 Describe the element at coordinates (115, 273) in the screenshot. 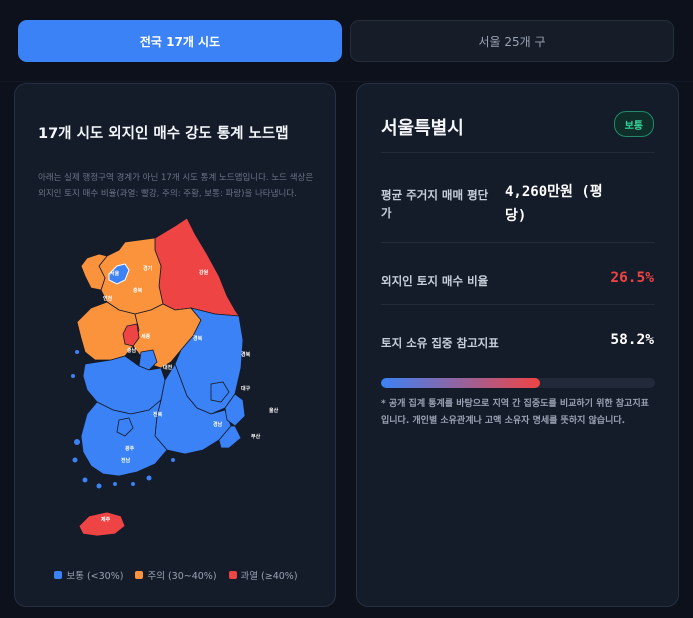

I see `label-seoul: 서울` at that location.